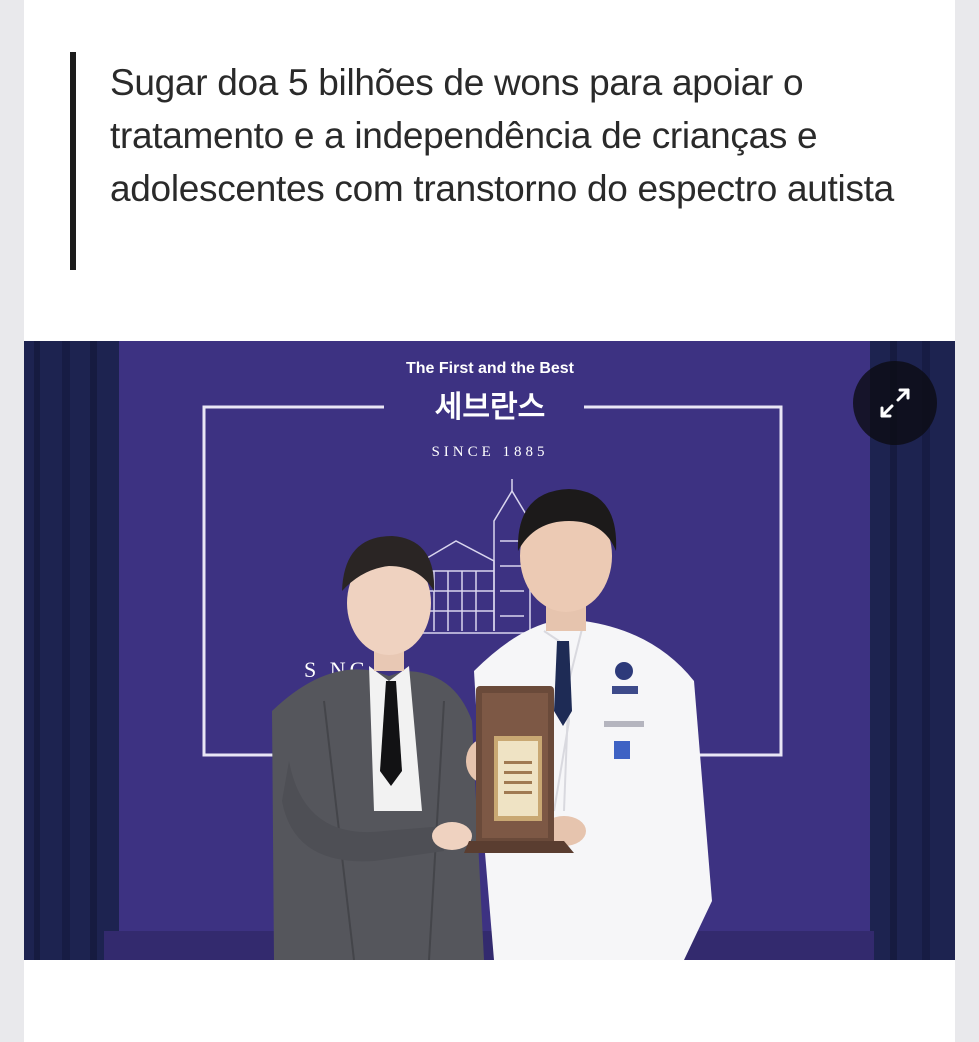 The height and width of the screenshot is (1042, 979). Describe the element at coordinates (490, 407) in the screenshot. I see `backdrop-brand: 세브란스` at that location.